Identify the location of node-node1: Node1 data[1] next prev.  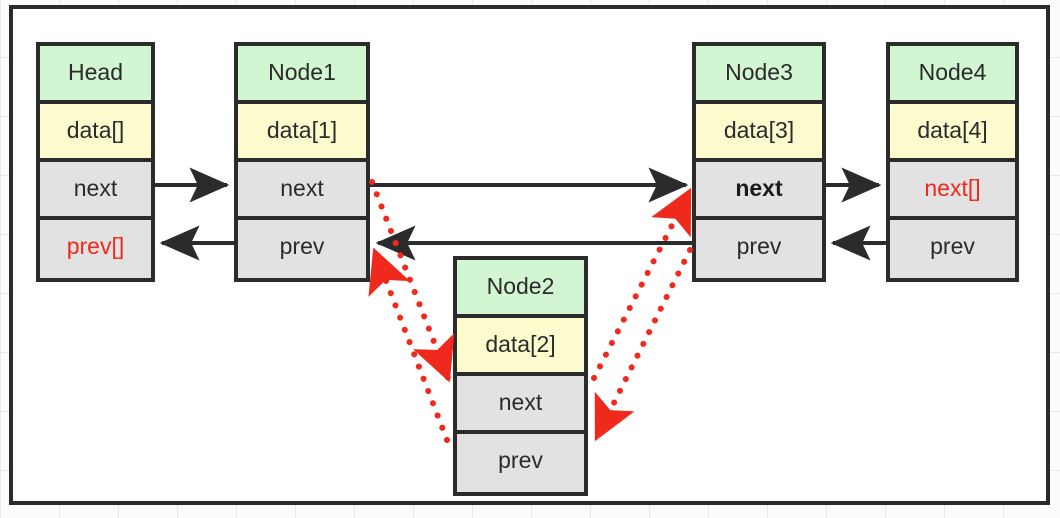
(302, 162).